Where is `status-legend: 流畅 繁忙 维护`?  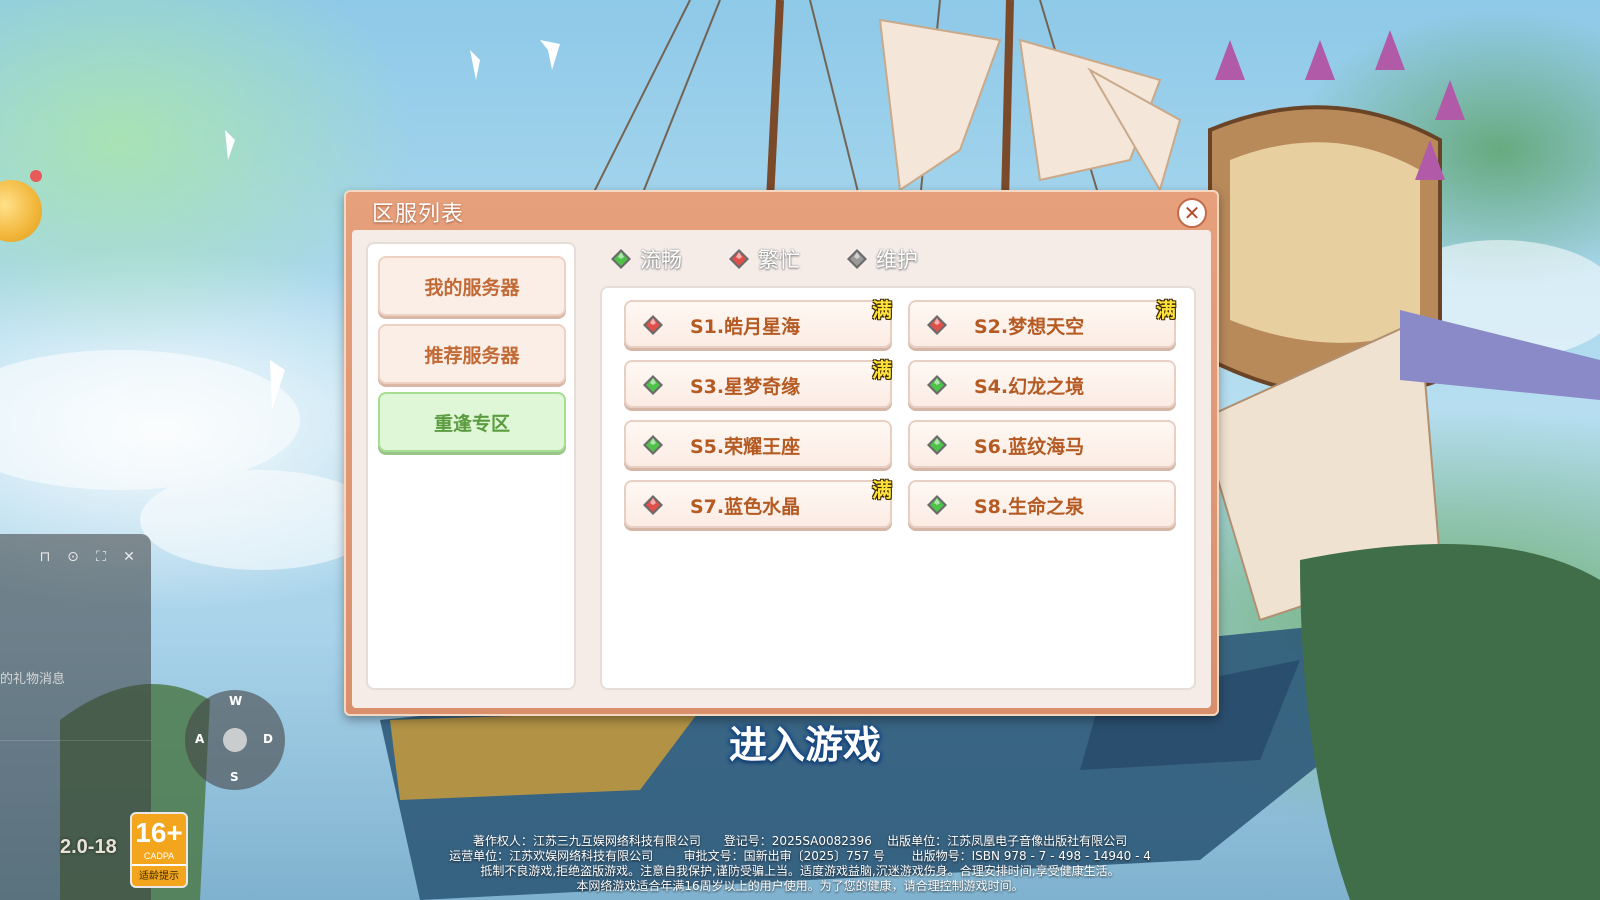
status-legend: 流畅 繁忙 维护 is located at coordinates (764, 259).